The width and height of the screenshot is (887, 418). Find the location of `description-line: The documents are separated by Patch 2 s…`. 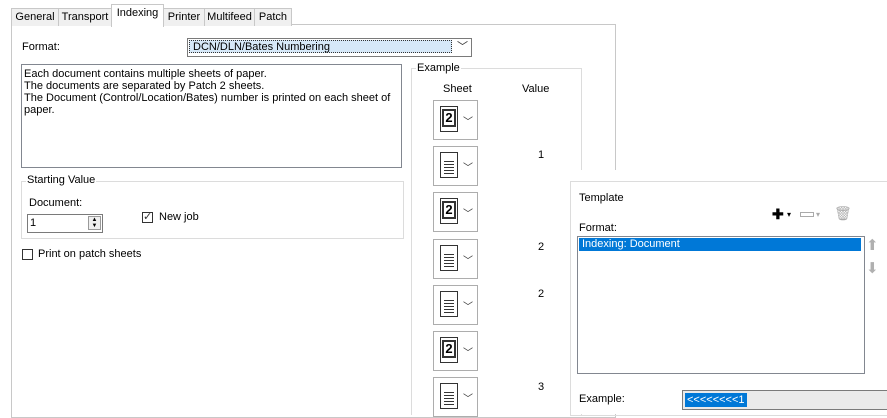

description-line: The documents are separated by Patch 2 s… is located at coordinates (144, 86).